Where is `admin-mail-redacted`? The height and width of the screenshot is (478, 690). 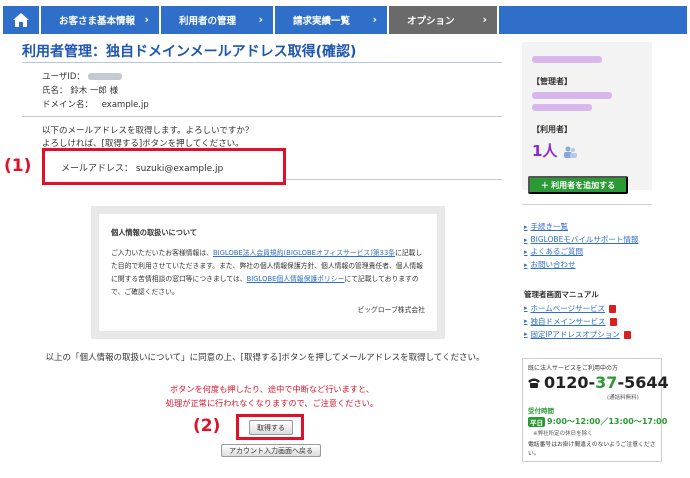 admin-mail-redacted is located at coordinates (562, 107).